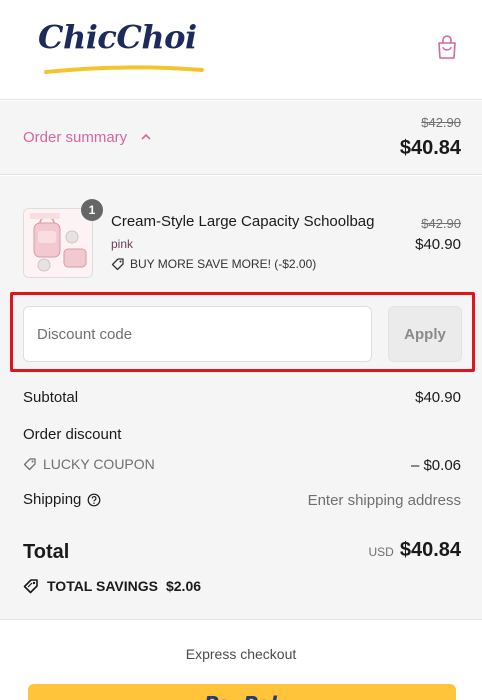 The image size is (482, 700). What do you see at coordinates (447, 47) in the screenshot?
I see `shopping-bag-icon` at bounding box center [447, 47].